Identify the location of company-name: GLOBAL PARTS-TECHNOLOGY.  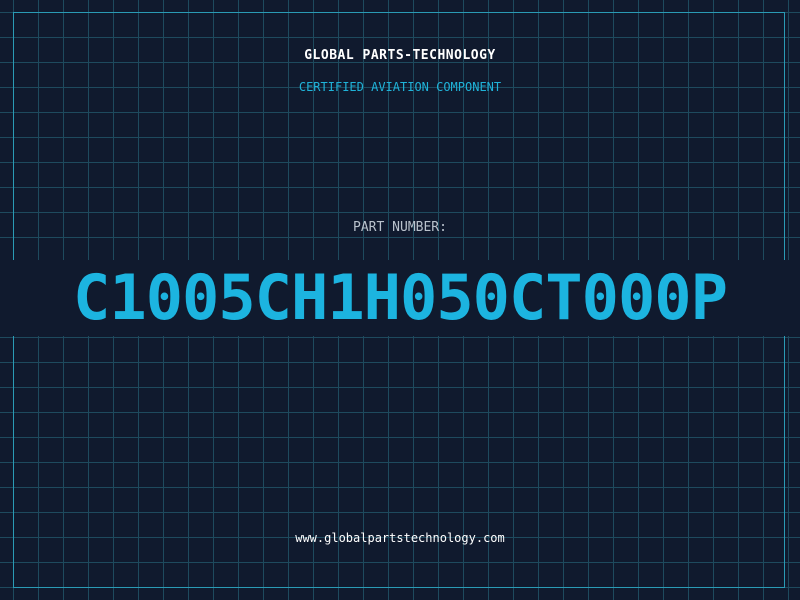
(400, 55).